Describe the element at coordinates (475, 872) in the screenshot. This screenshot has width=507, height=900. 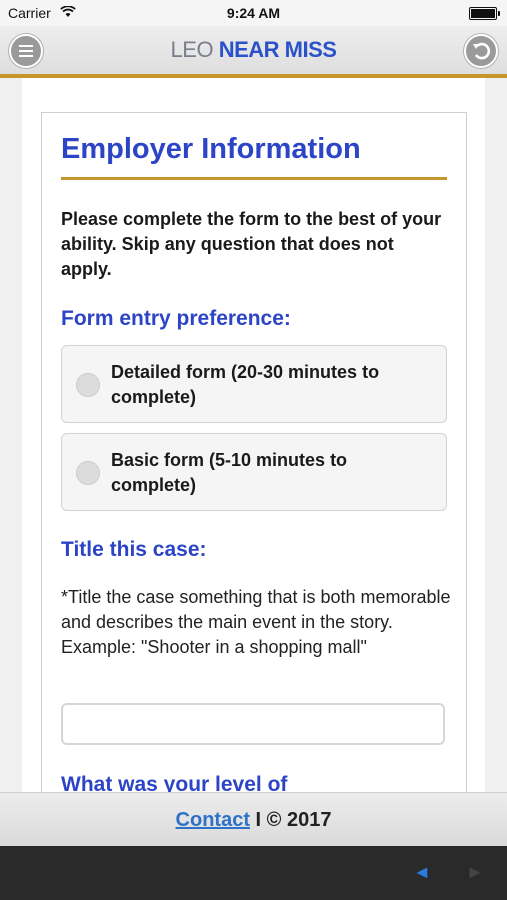
I see `nav-forward-icon: ►` at that location.